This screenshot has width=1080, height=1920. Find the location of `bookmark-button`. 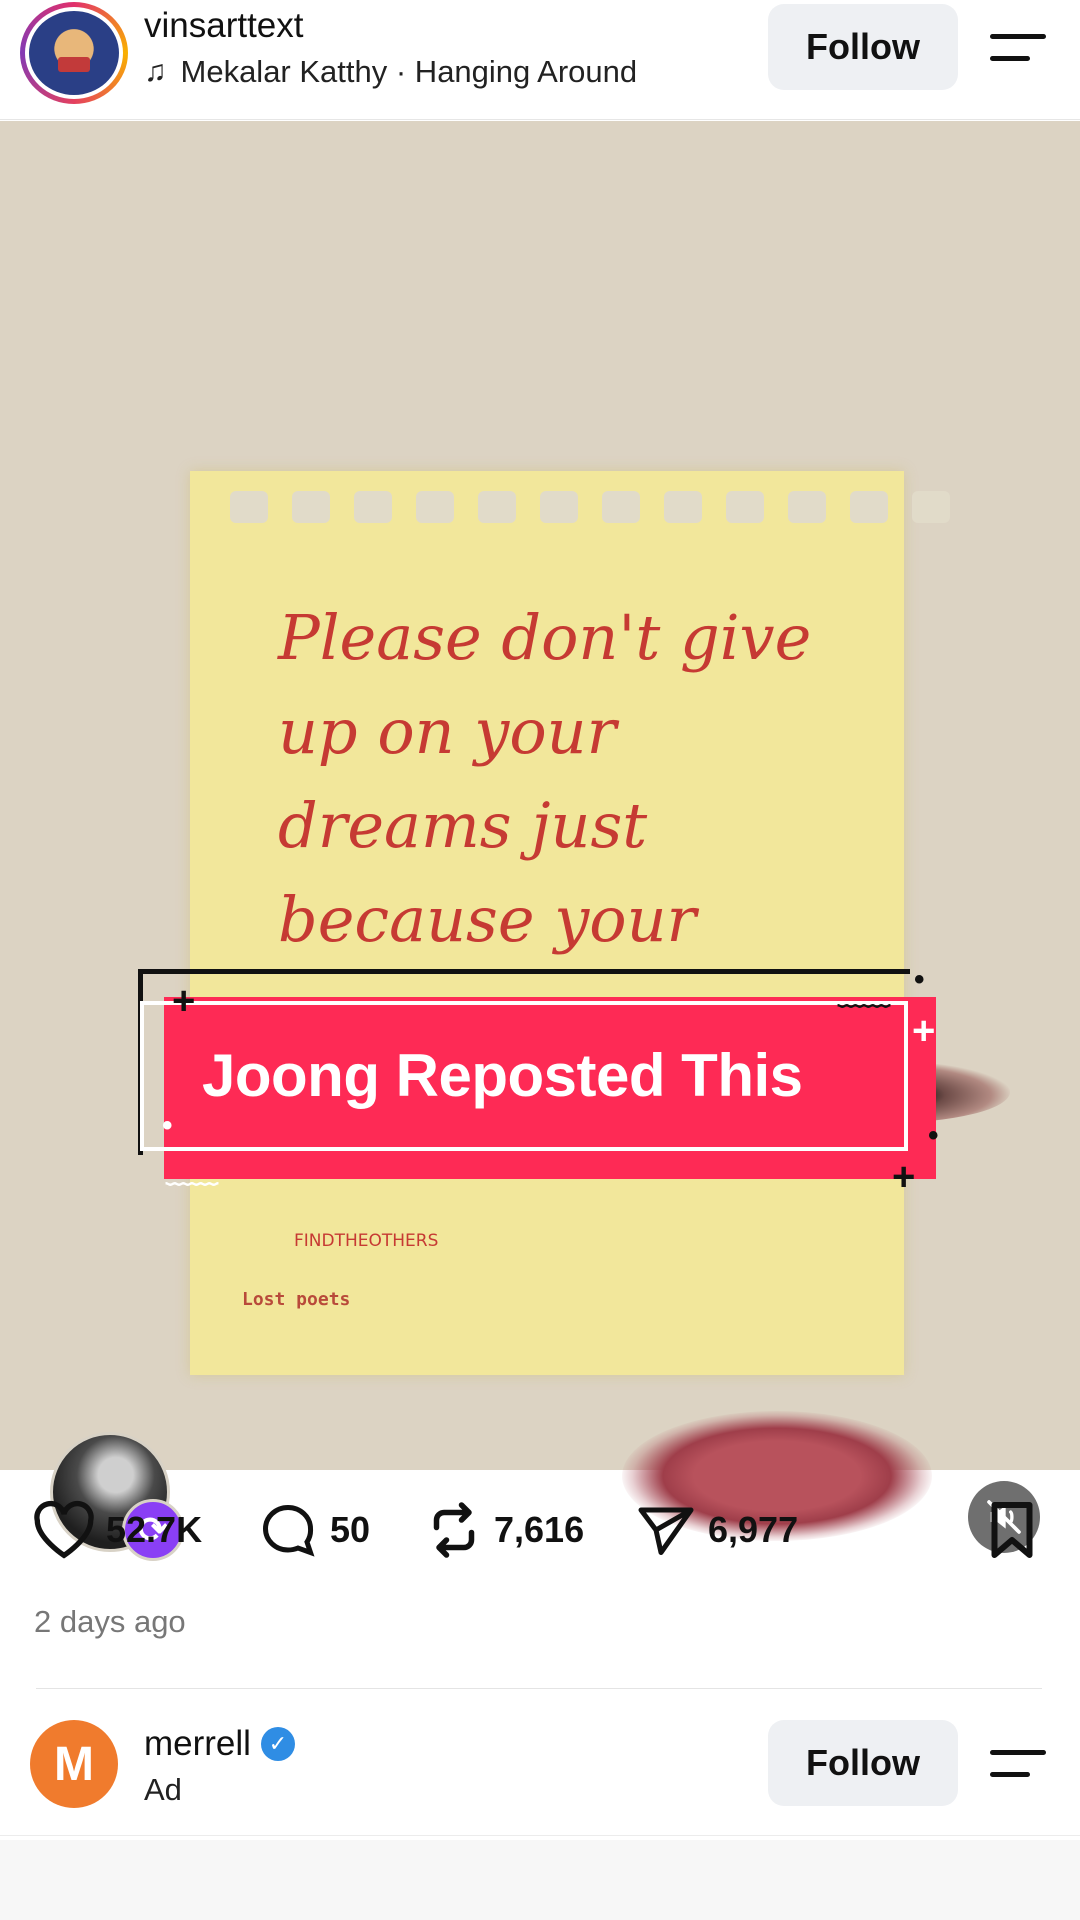

bookmark-button is located at coordinates (1012, 1530).